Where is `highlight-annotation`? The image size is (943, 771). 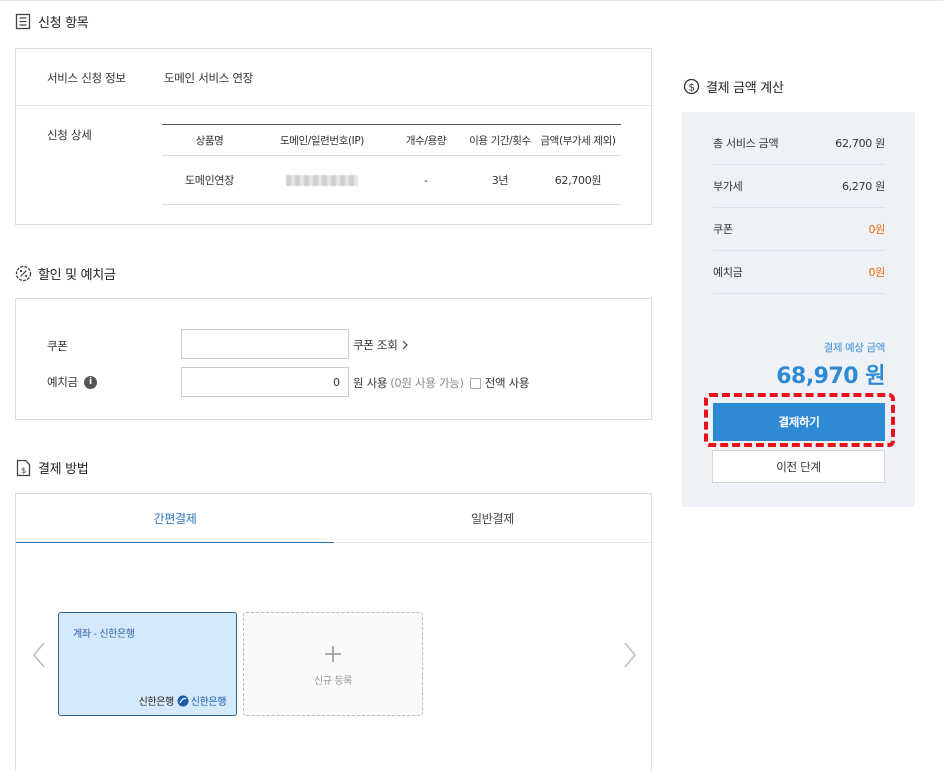 highlight-annotation is located at coordinates (799, 420).